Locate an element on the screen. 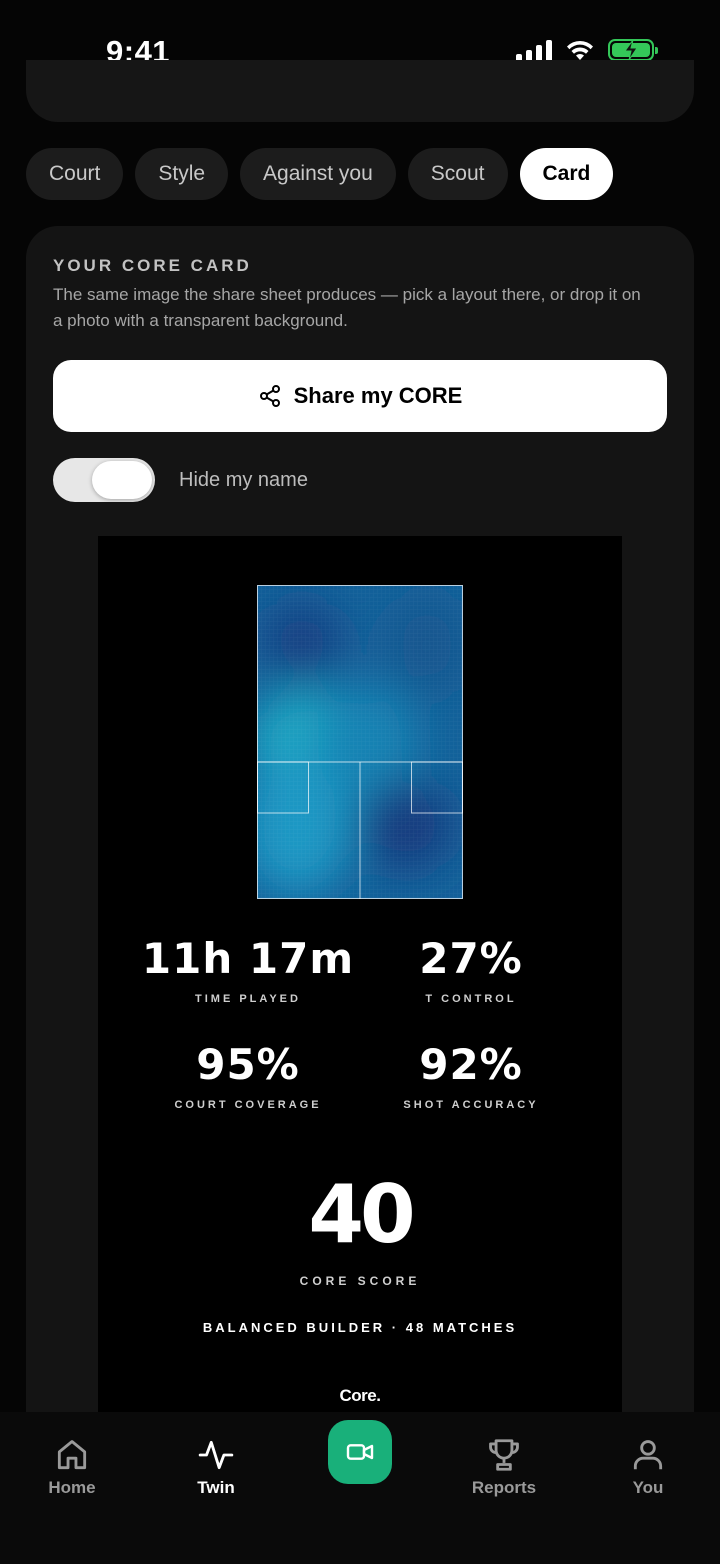  brand-logo: Core. is located at coordinates (360, 1395).